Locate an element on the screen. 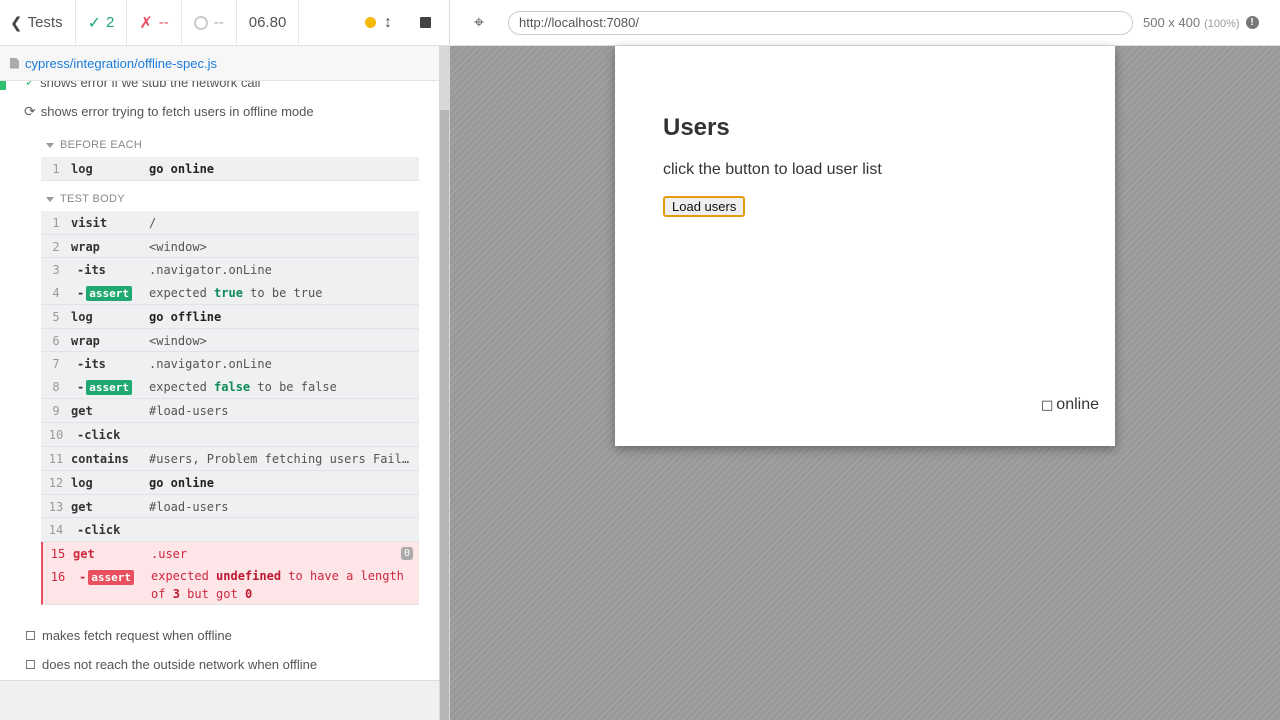  hook-before-each: BEFORE EACH is located at coordinates (231, 145).